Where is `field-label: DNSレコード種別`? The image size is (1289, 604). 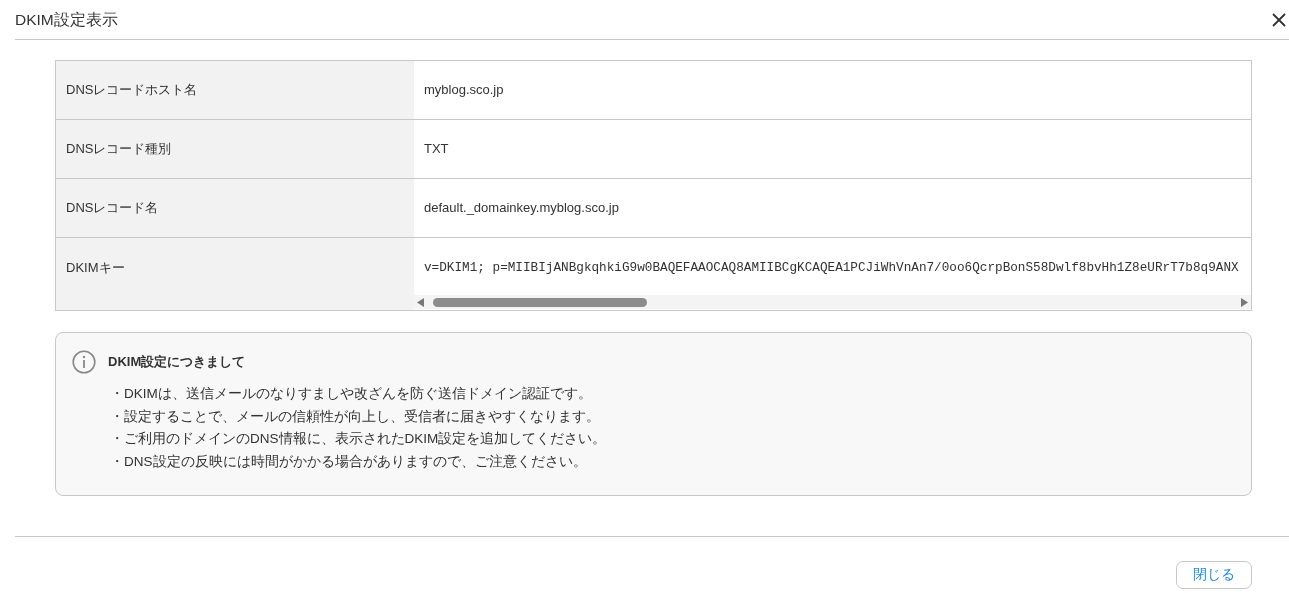 field-label: DNSレコード種別 is located at coordinates (235, 149).